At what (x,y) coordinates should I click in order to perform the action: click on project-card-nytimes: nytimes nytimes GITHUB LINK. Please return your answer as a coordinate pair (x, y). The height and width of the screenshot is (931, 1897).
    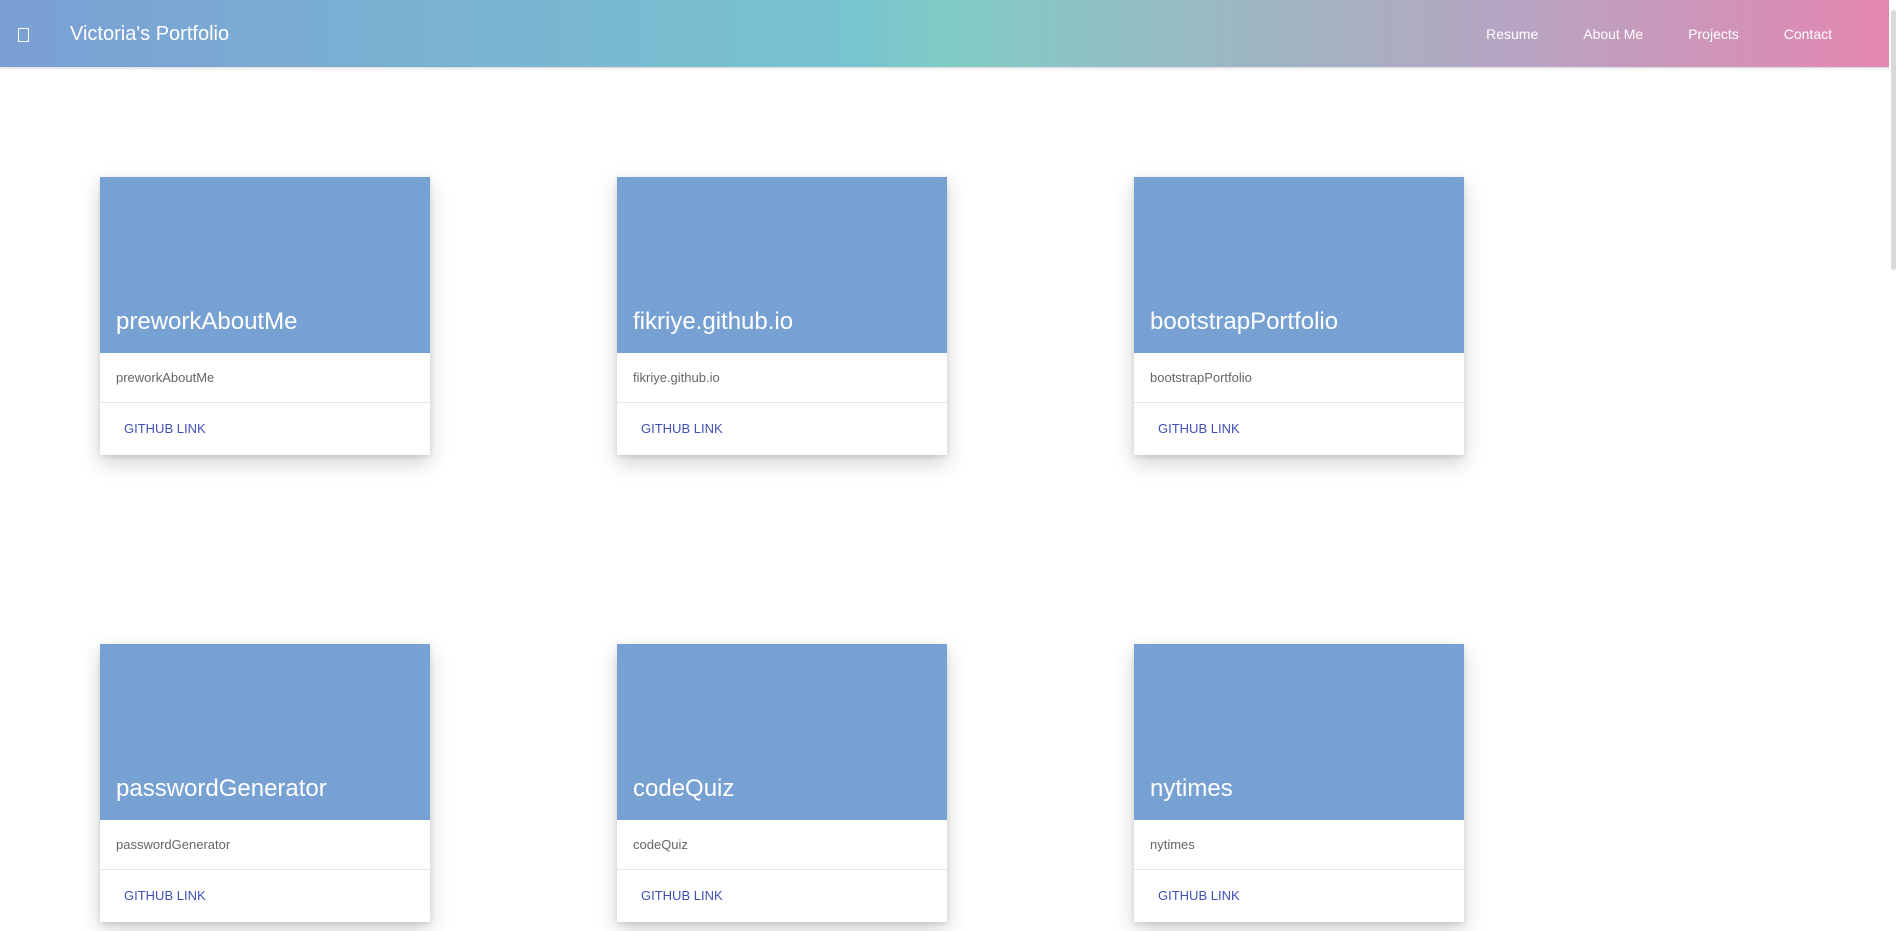
    Looking at the image, I should click on (1299, 783).